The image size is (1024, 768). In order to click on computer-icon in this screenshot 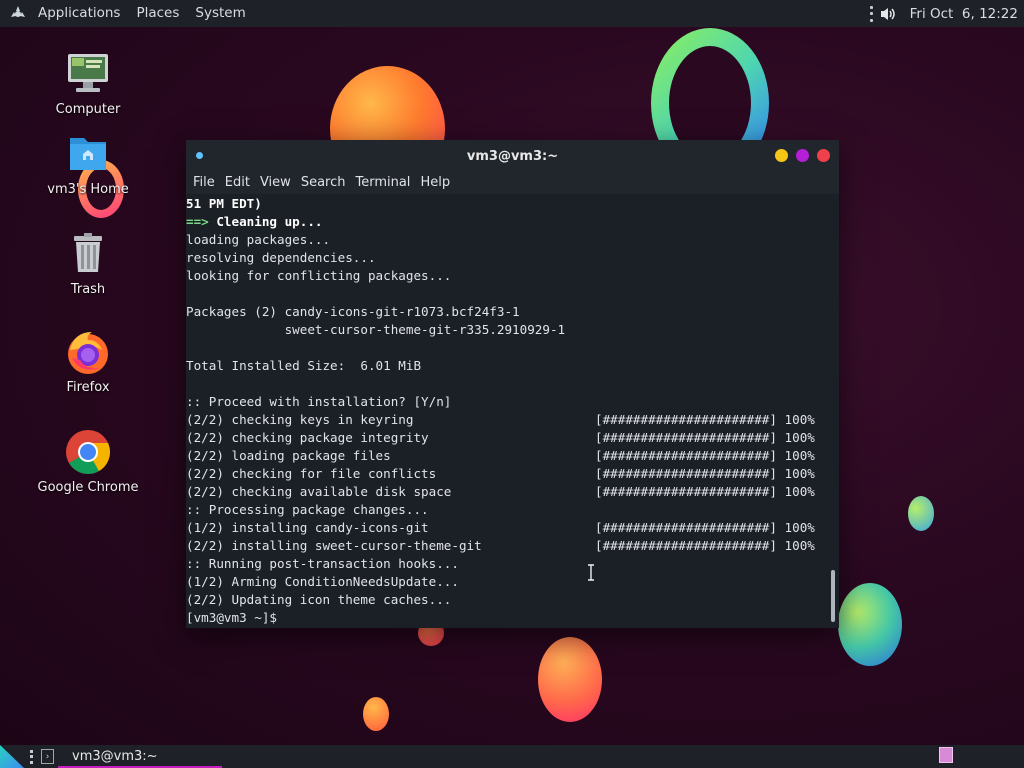, I will do `click(88, 74)`.